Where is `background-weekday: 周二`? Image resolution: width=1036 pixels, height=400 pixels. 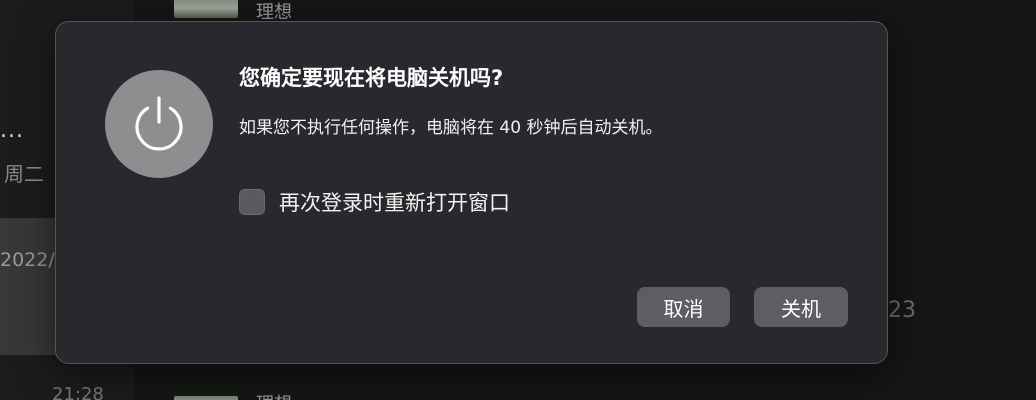 background-weekday: 周二 is located at coordinates (24, 174).